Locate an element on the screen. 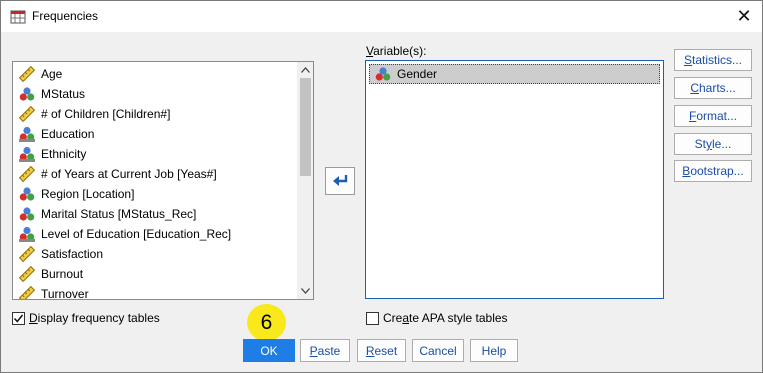 This screenshot has width=763, height=373. reset-button: Reset is located at coordinates (381, 350).